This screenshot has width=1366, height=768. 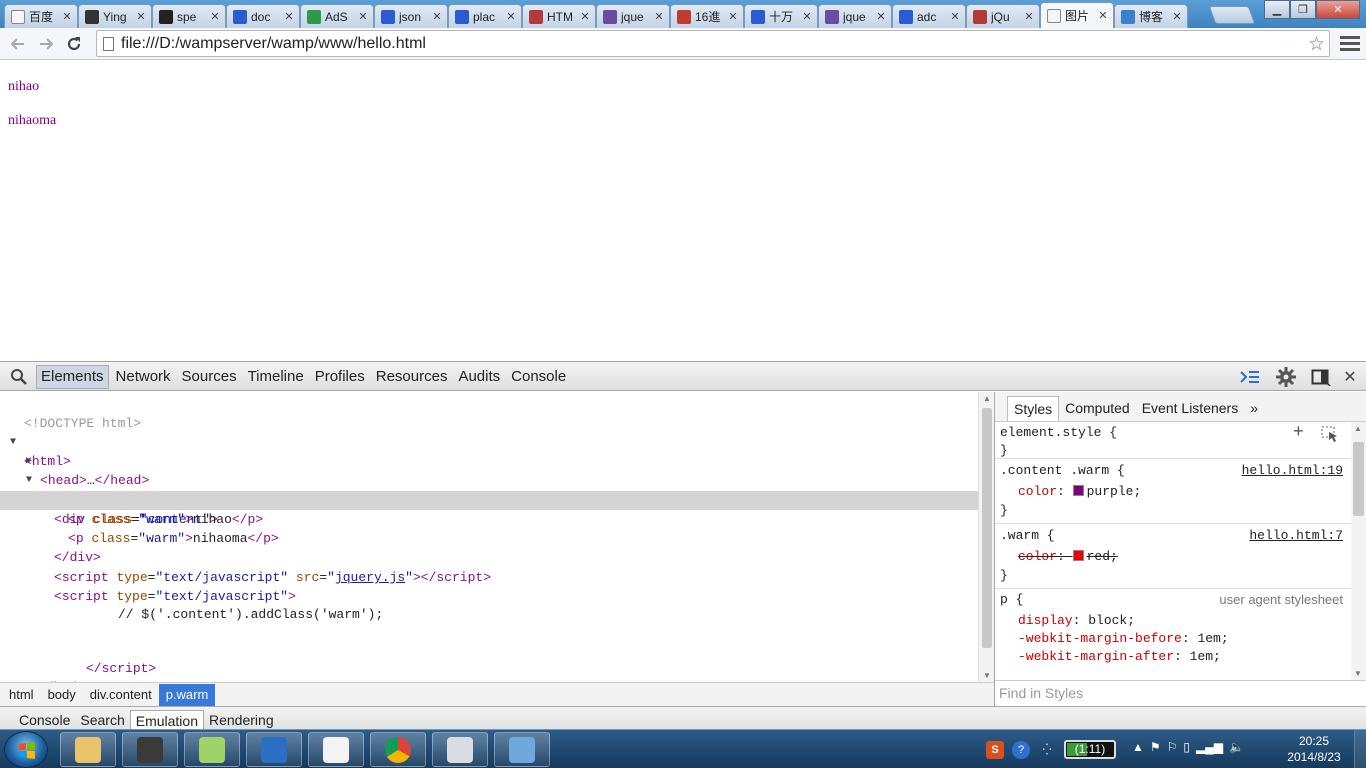 What do you see at coordinates (1138, 747) in the screenshot?
I see `show-hidden-icons-icon: ▲` at bounding box center [1138, 747].